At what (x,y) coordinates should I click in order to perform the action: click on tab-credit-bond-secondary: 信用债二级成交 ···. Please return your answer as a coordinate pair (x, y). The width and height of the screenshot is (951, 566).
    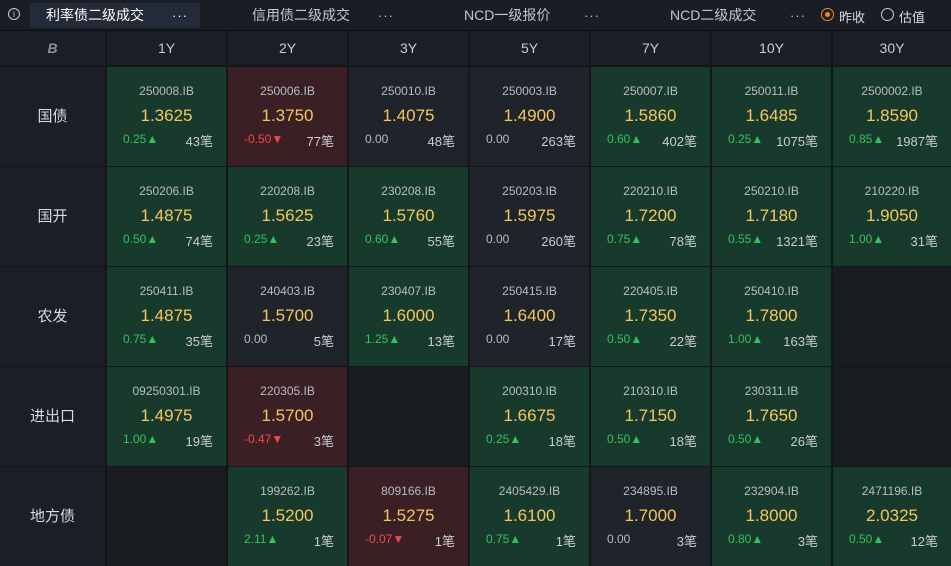
    Looking at the image, I should click on (307, 15).